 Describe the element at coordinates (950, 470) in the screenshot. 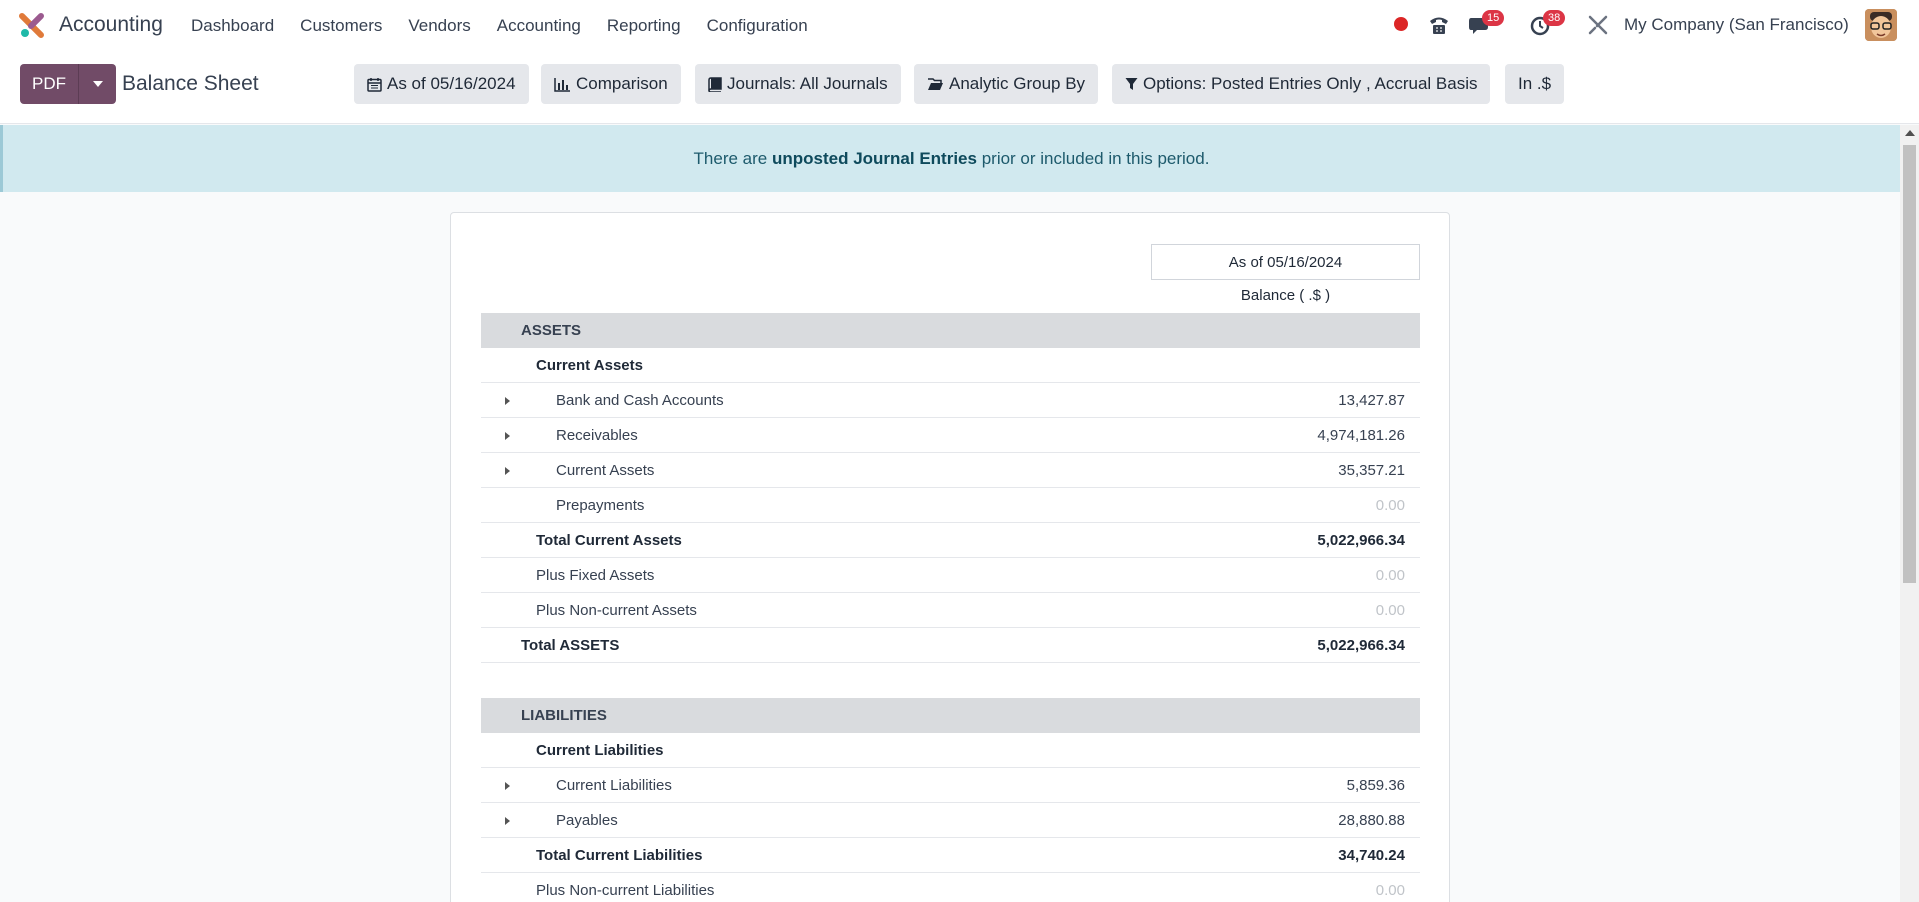

I see `table-row: Current Assets 35,357.21` at that location.